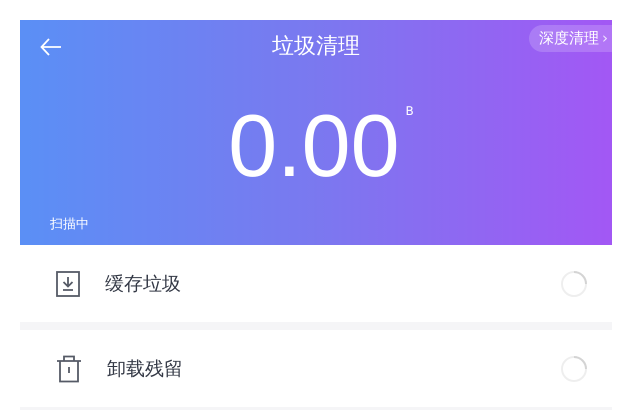  Describe the element at coordinates (143, 284) in the screenshot. I see `category-label: 缓存垃圾` at that location.